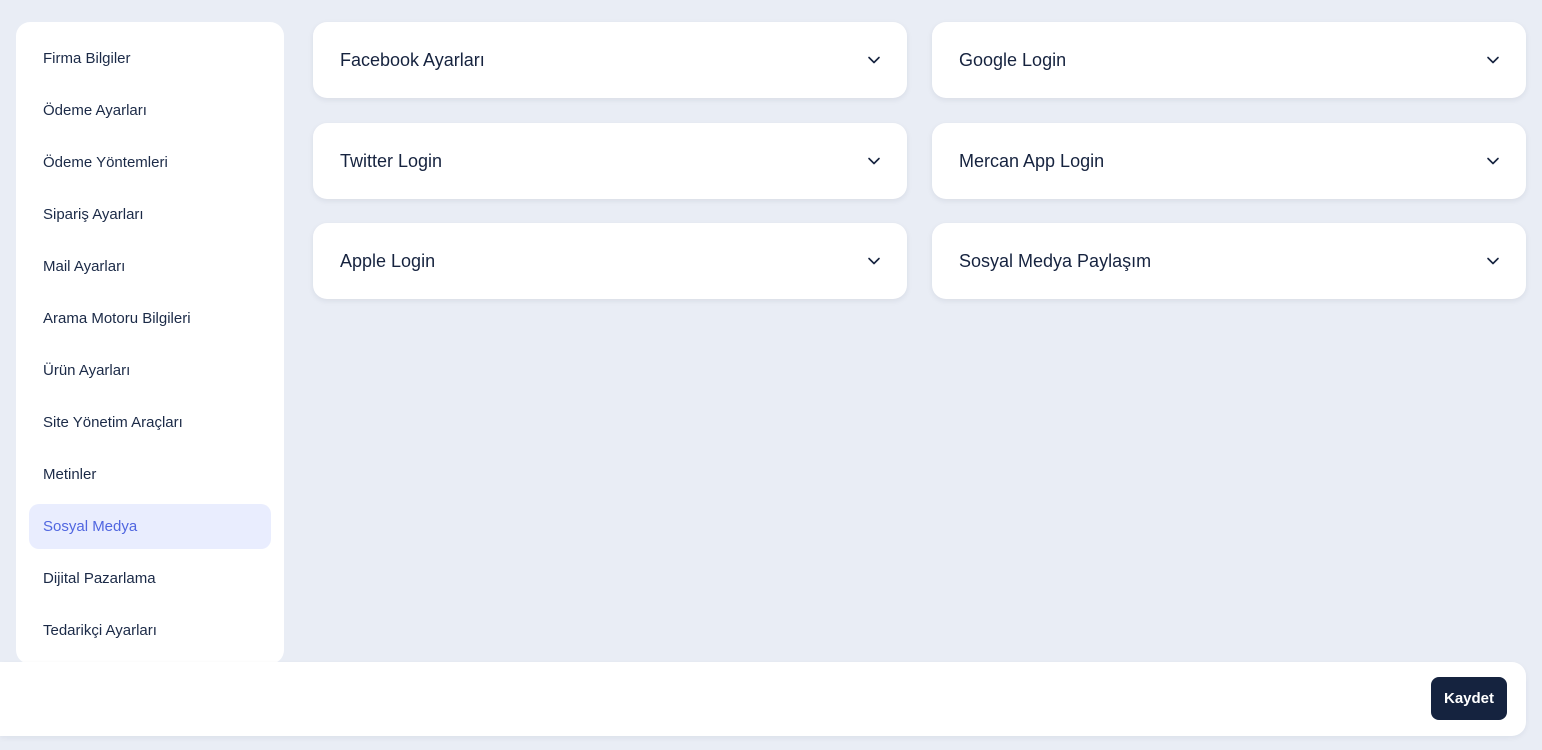 Image resolution: width=1542 pixels, height=750 pixels. What do you see at coordinates (113, 422) in the screenshot?
I see `sidebar-item-label: Site Yönetim Araçları` at bounding box center [113, 422].